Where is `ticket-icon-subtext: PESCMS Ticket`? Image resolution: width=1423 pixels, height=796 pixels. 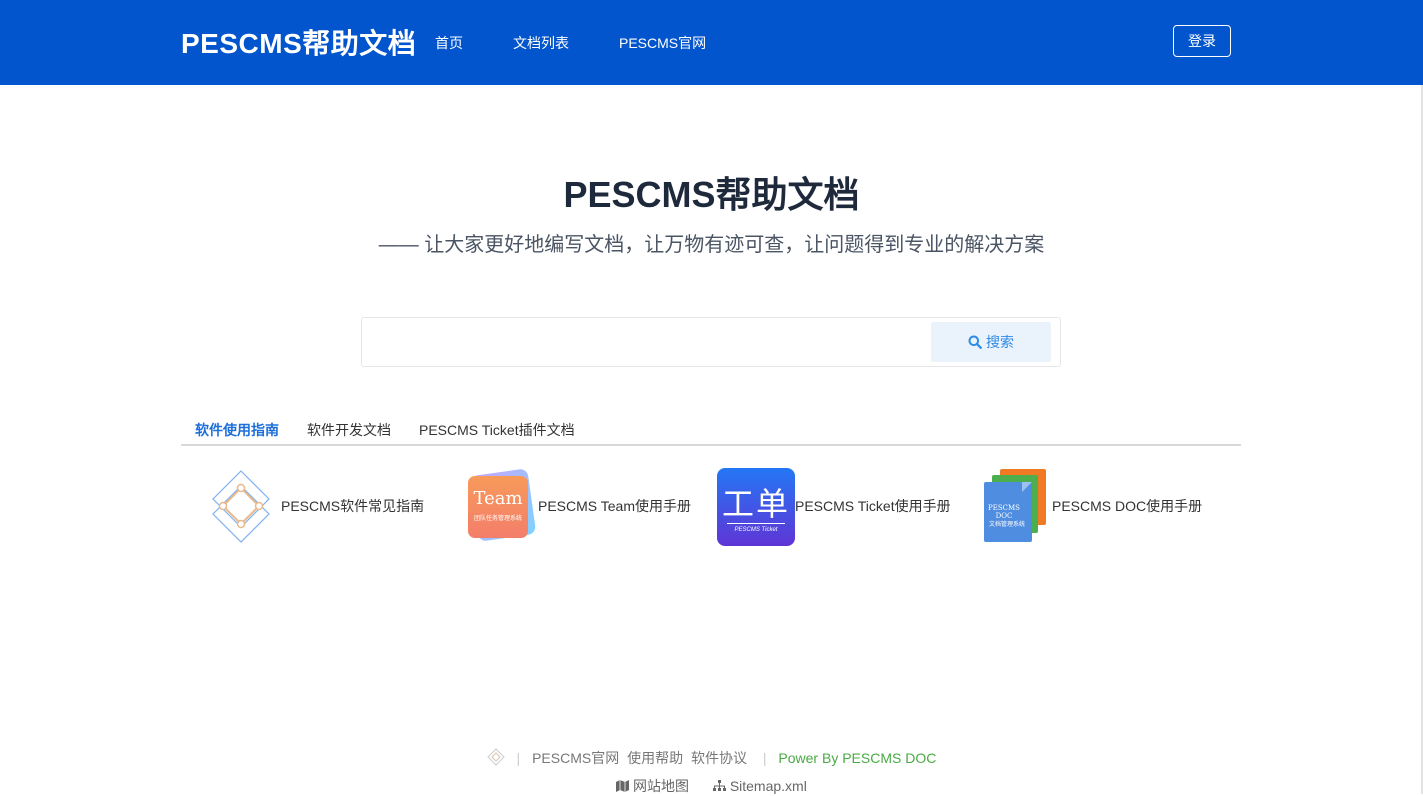
ticket-icon-subtext: PESCMS Ticket is located at coordinates (756, 530).